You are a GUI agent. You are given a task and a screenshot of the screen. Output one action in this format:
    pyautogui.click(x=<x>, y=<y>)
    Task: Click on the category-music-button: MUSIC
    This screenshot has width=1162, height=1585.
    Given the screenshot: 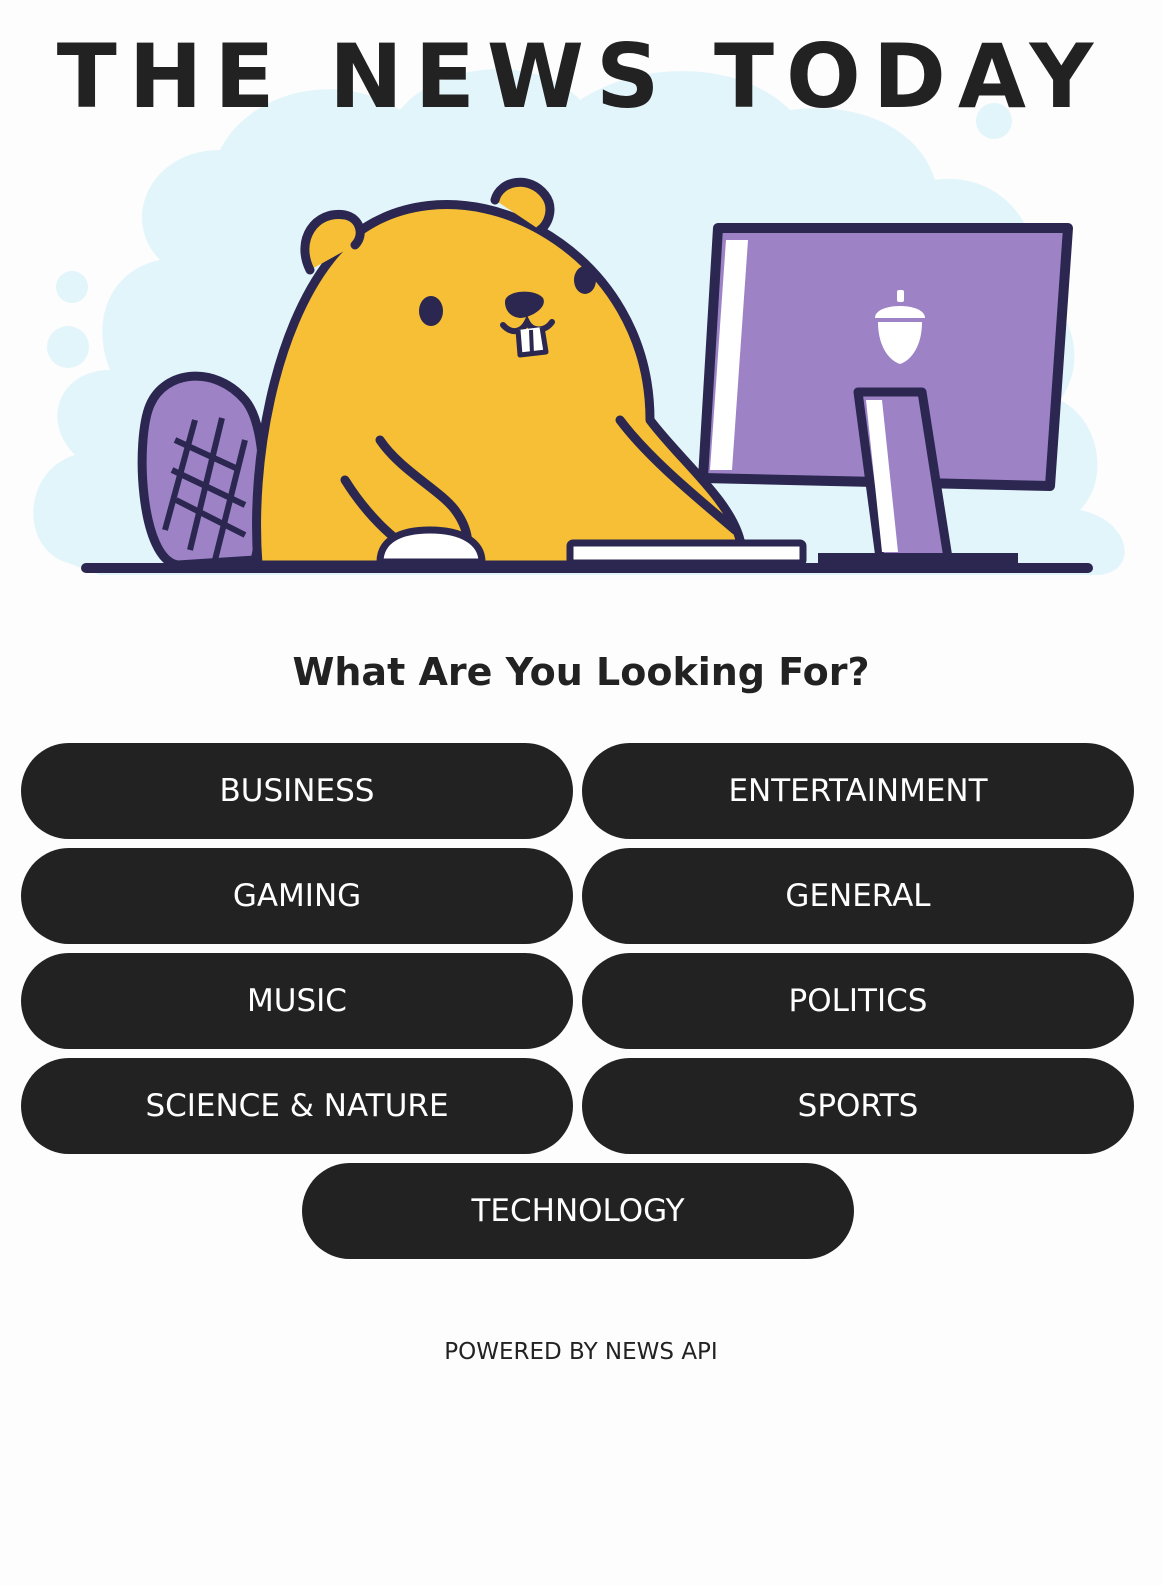 What is the action you would take?
    pyautogui.click(x=297, y=1001)
    